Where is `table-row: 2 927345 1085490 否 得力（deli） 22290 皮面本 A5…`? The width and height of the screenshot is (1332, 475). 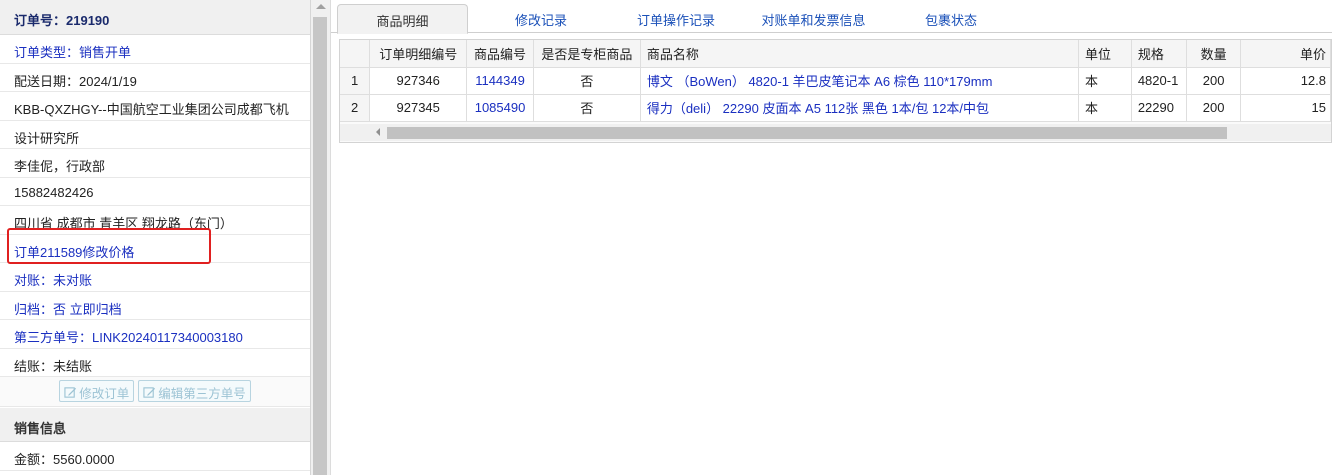 table-row: 2 927345 1085490 否 得力（deli） 22290 皮面本 A5… is located at coordinates (835, 108).